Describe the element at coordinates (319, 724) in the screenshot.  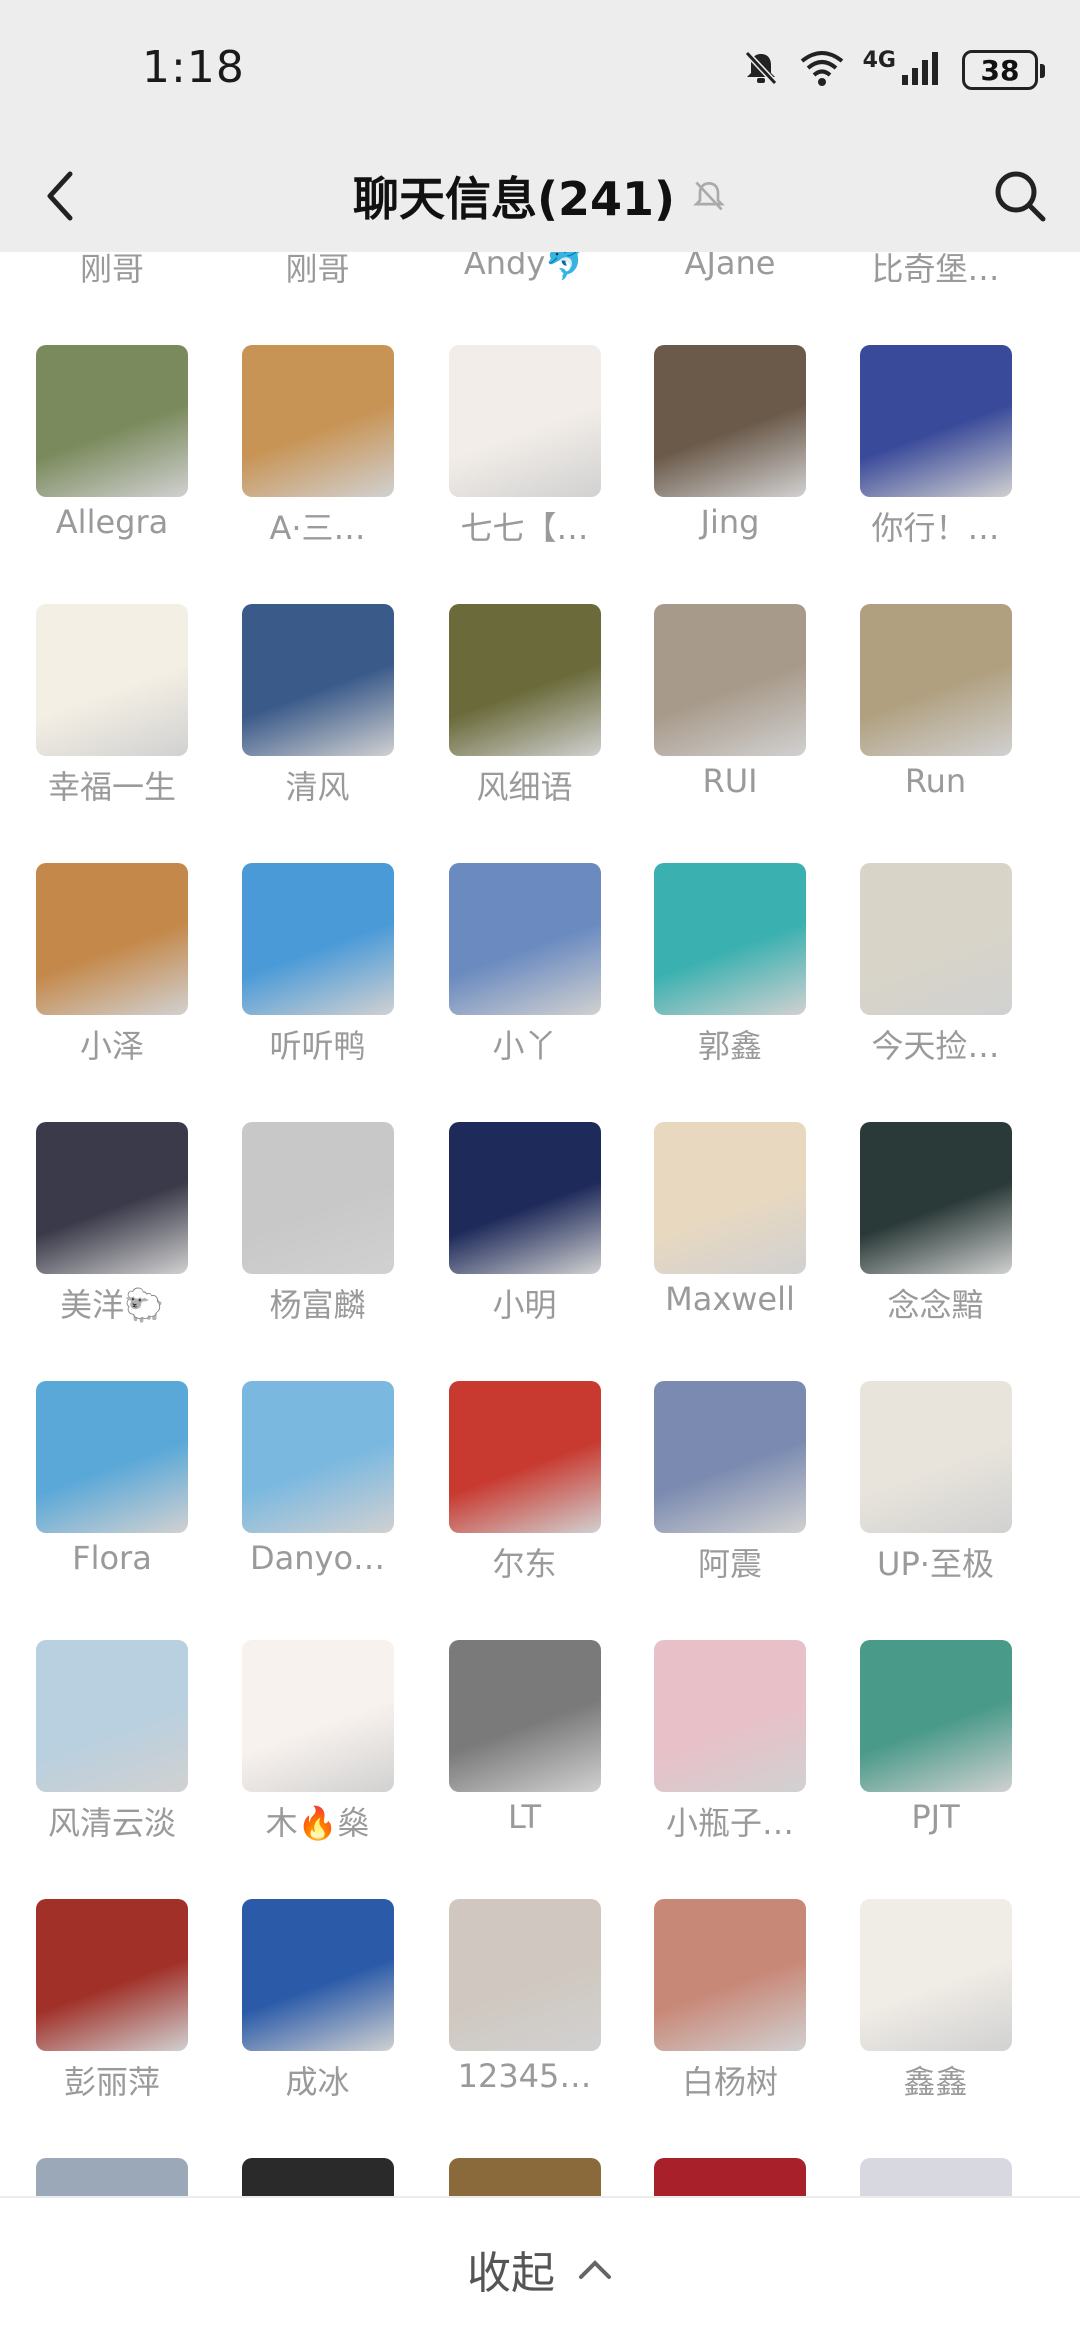
I see `member-item: 清风` at that location.